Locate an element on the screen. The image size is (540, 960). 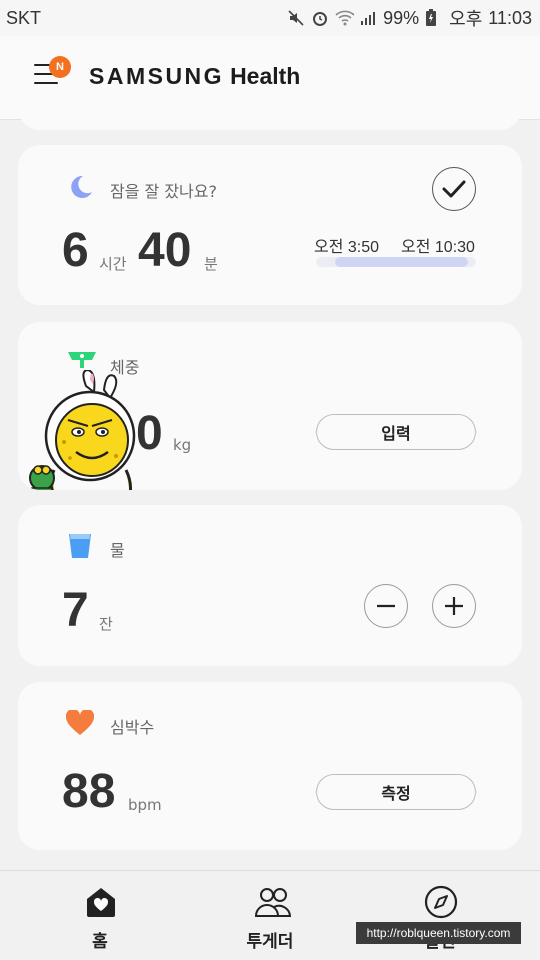
carrier-label: SKT is located at coordinates (24, 17).